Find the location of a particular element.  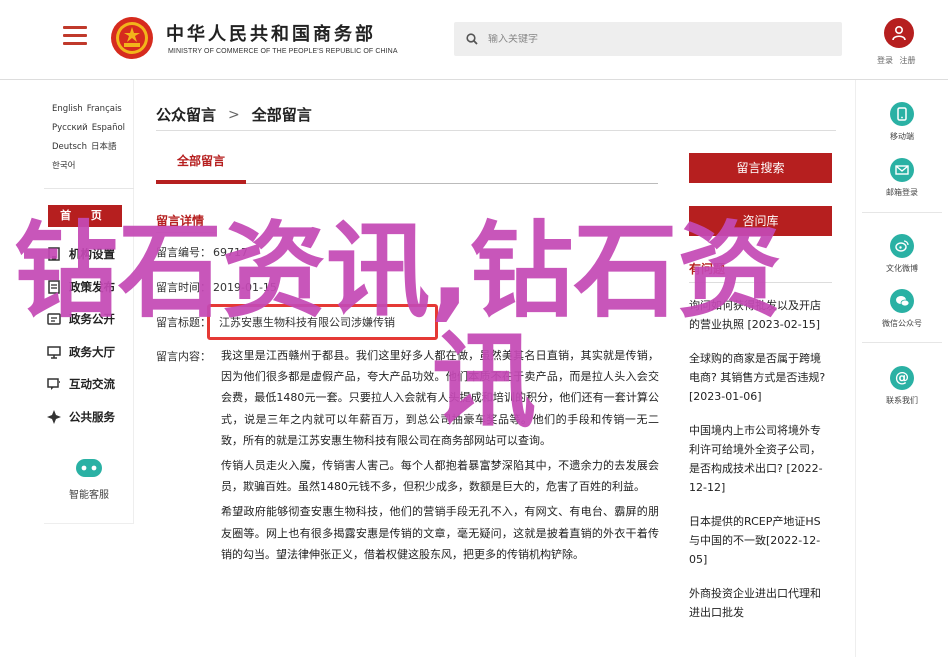

at-icon: @ is located at coordinates (902, 378).